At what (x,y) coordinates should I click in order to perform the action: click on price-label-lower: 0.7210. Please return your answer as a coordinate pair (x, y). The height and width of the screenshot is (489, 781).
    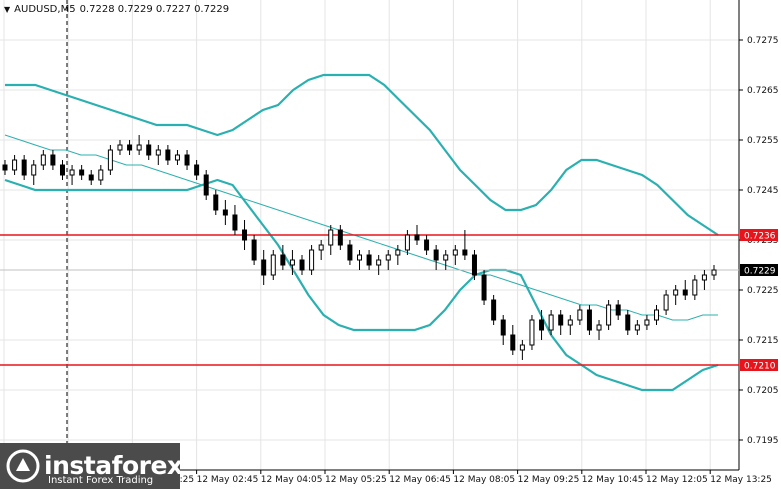
    Looking at the image, I should click on (759, 365).